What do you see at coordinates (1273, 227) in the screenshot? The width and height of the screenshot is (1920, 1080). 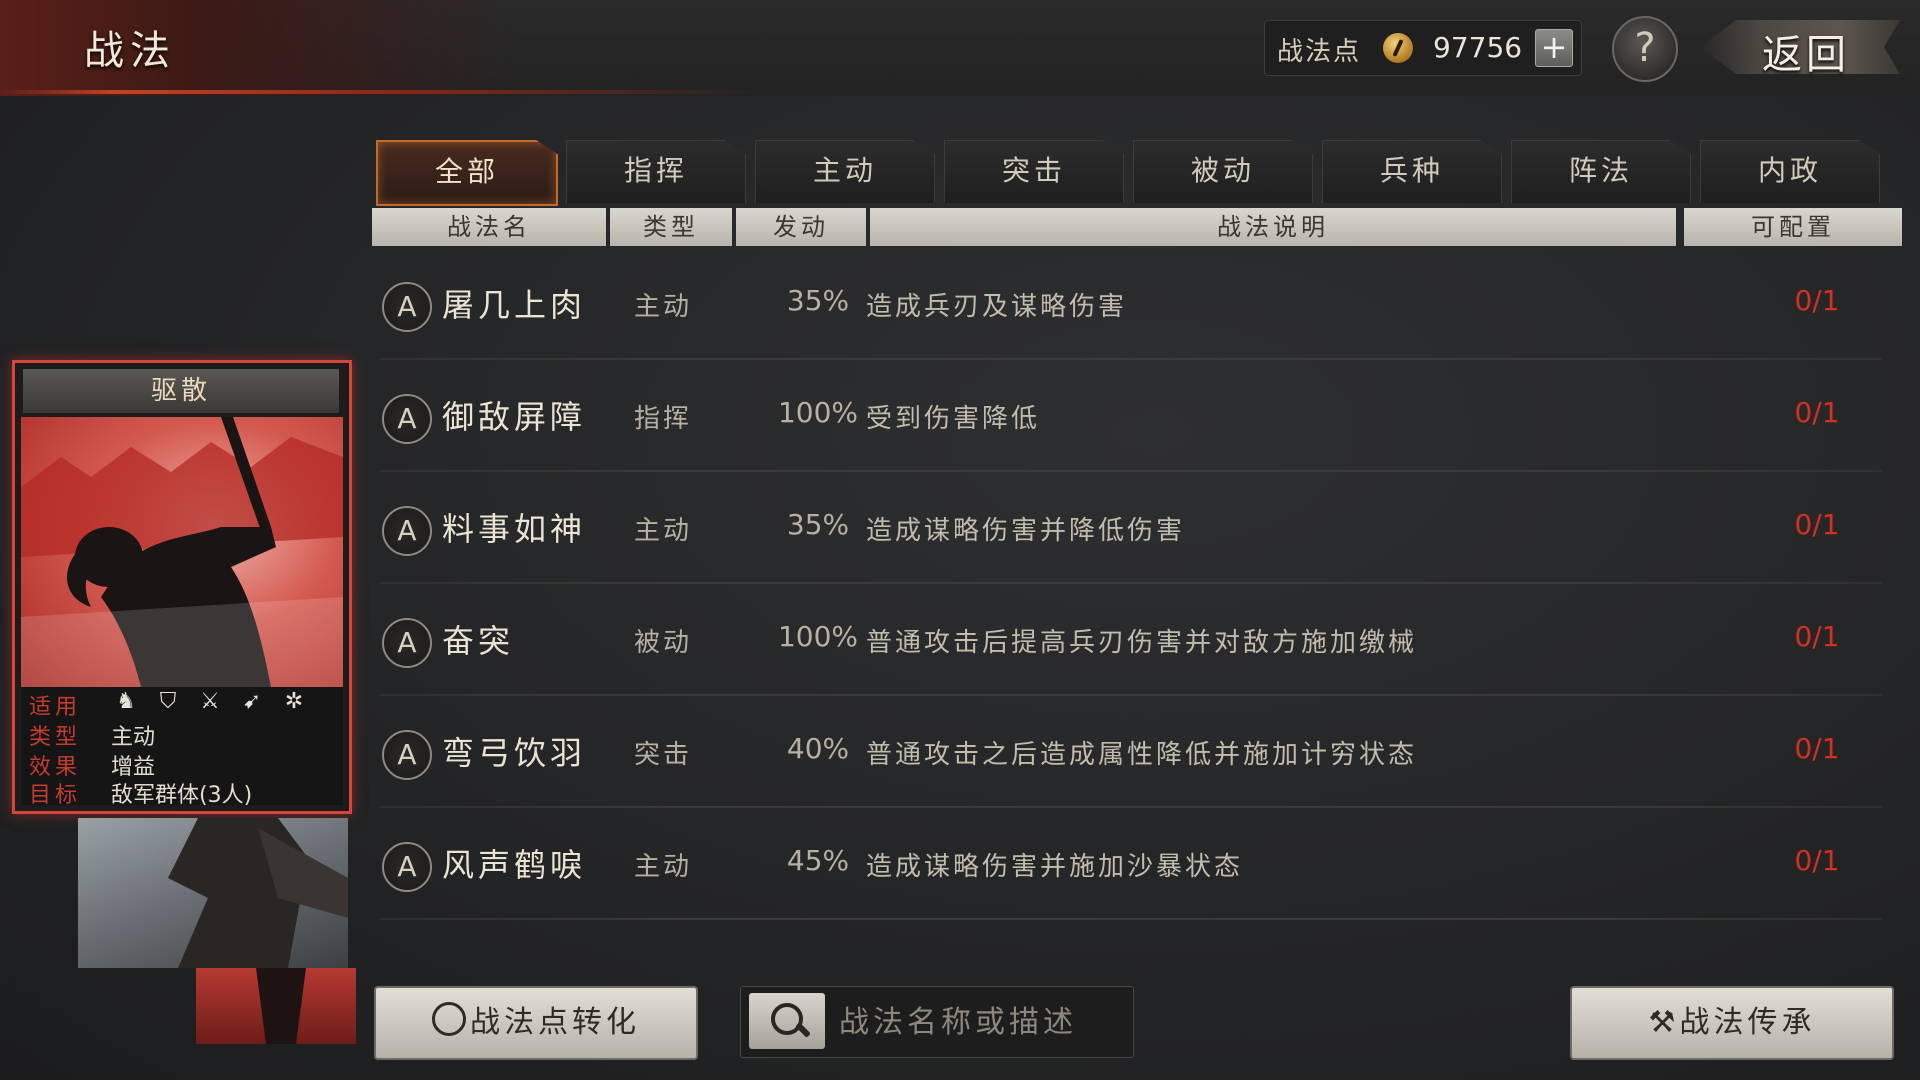 I see `column-header-description: 战法说明` at bounding box center [1273, 227].